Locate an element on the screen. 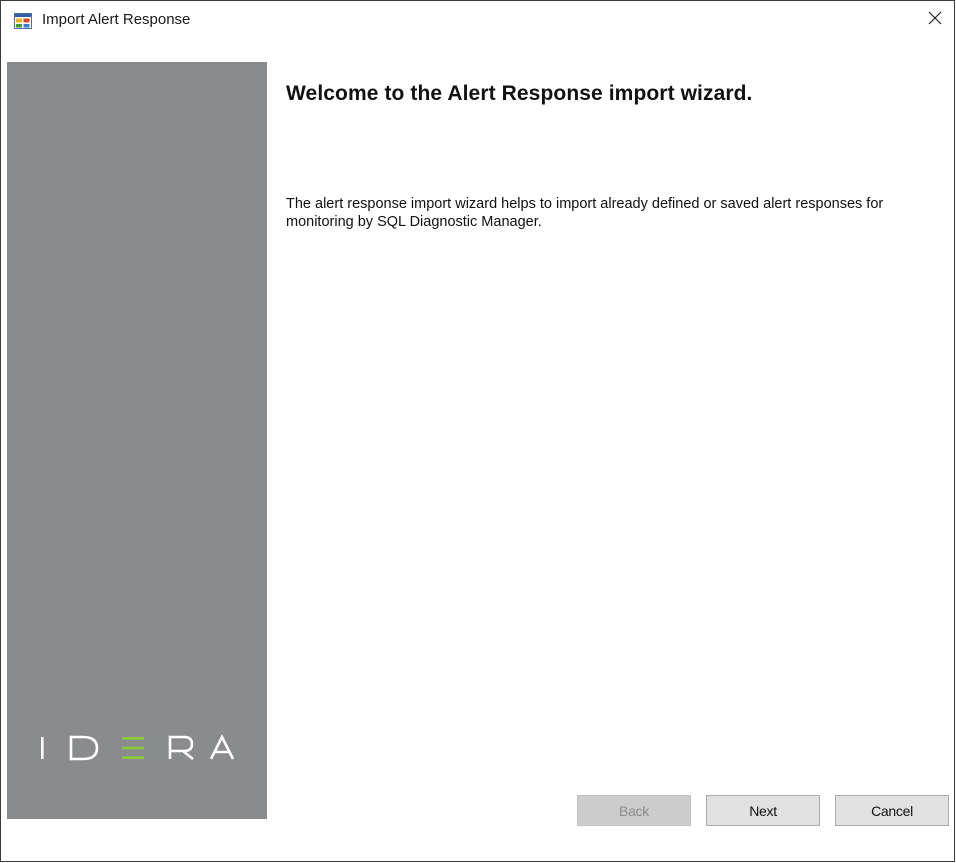  close-icon is located at coordinates (935, 20).